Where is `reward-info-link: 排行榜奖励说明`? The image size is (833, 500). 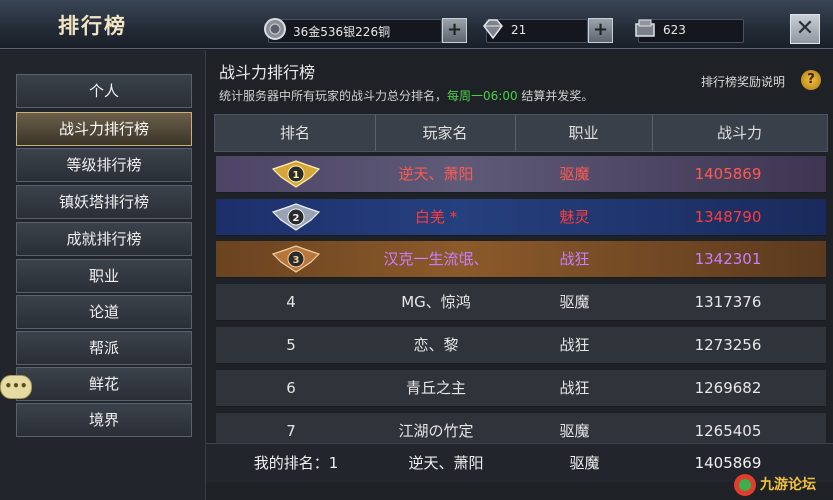 reward-info-link: 排行榜奖励说明 is located at coordinates (743, 81).